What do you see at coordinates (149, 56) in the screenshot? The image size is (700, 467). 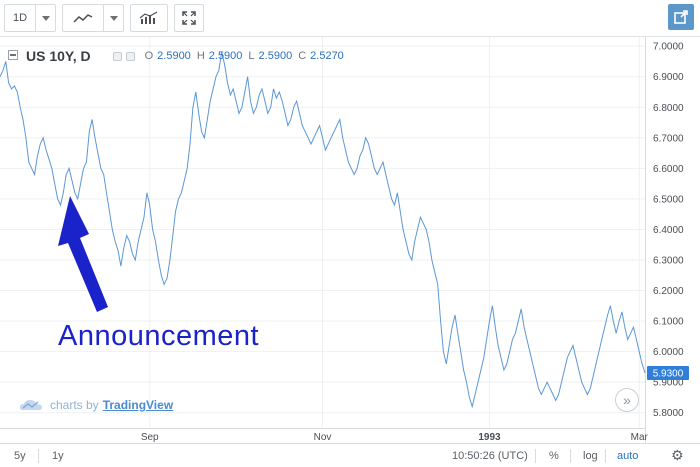 I see `open-label: O` at bounding box center [149, 56].